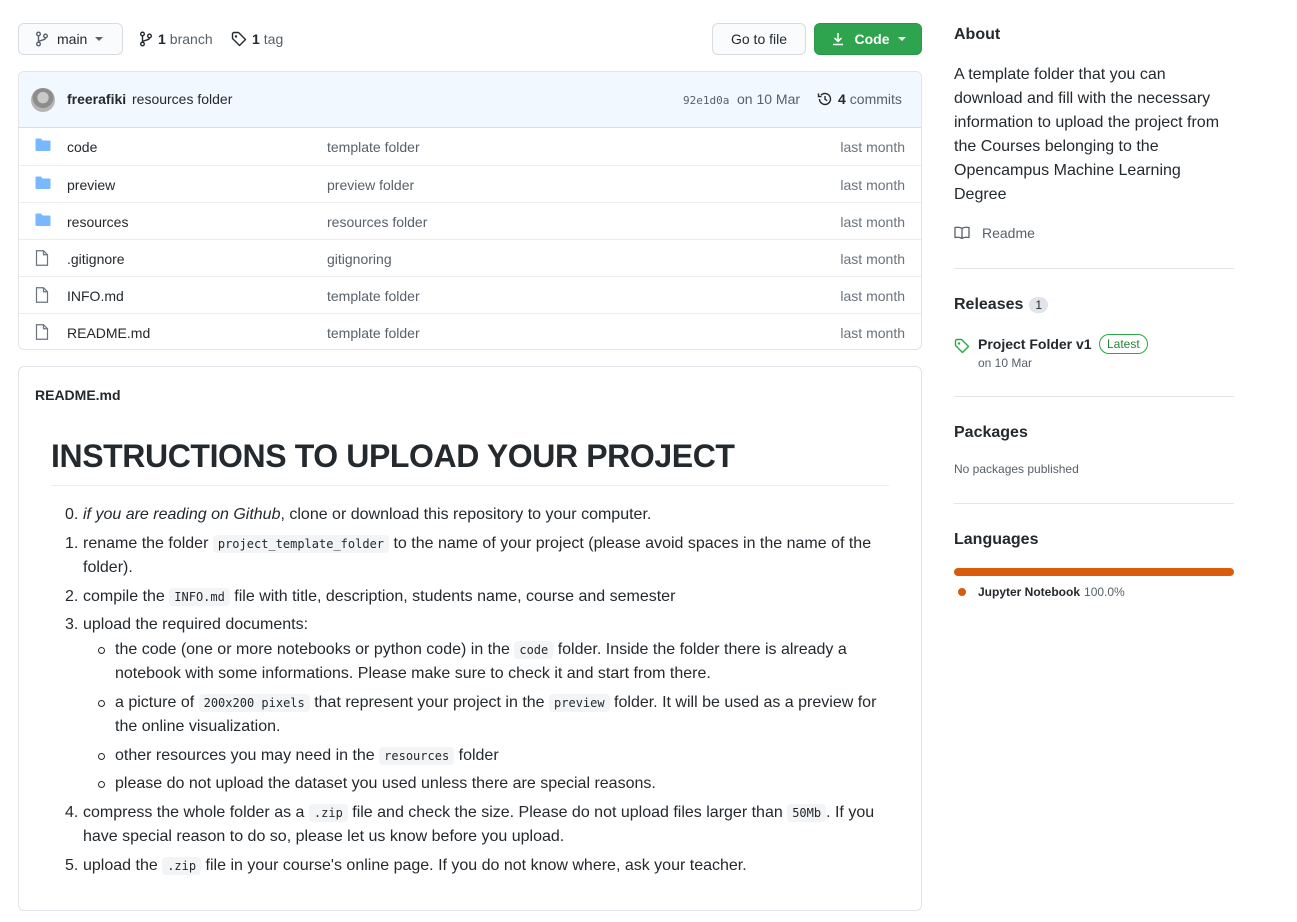 The width and height of the screenshot is (1297, 922). What do you see at coordinates (842, 99) in the screenshot?
I see `commit-count: 4` at bounding box center [842, 99].